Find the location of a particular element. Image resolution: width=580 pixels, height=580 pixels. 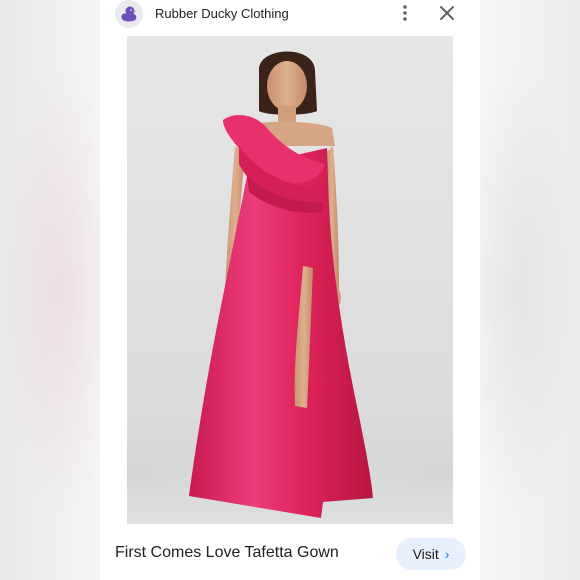

card-footer: First Comes Love Tafetta Gown Visit › is located at coordinates (290, 555).